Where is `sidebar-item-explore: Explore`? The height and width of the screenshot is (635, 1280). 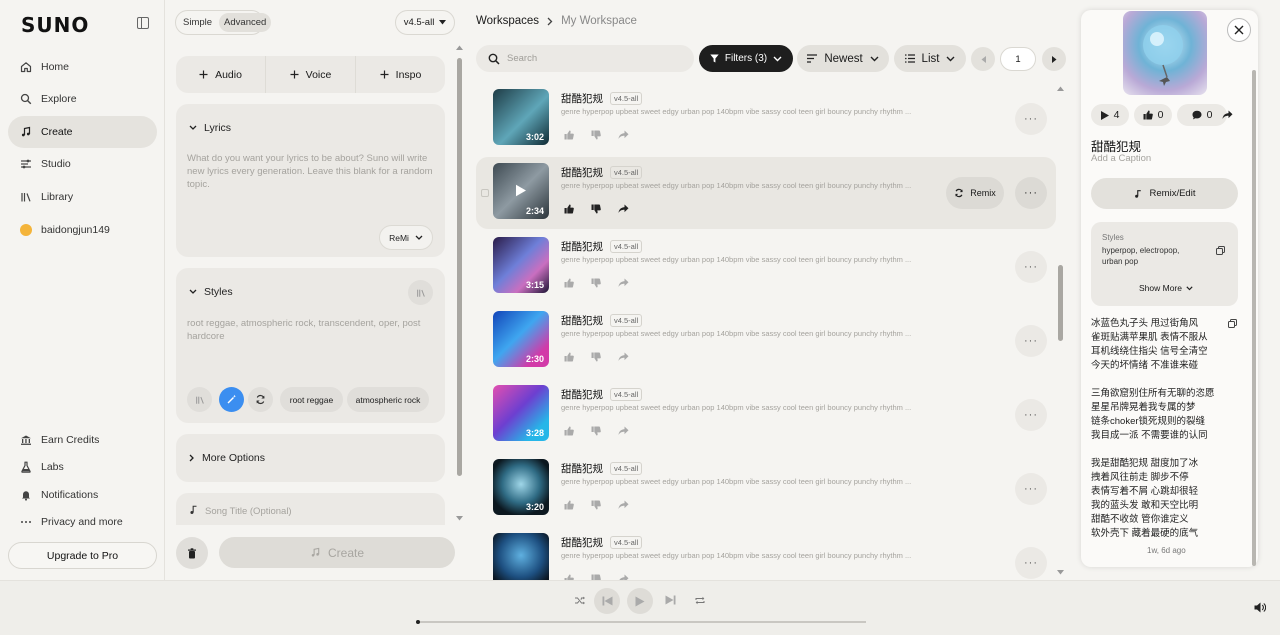
sidebar-item-explore: Explore is located at coordinates (82, 99).